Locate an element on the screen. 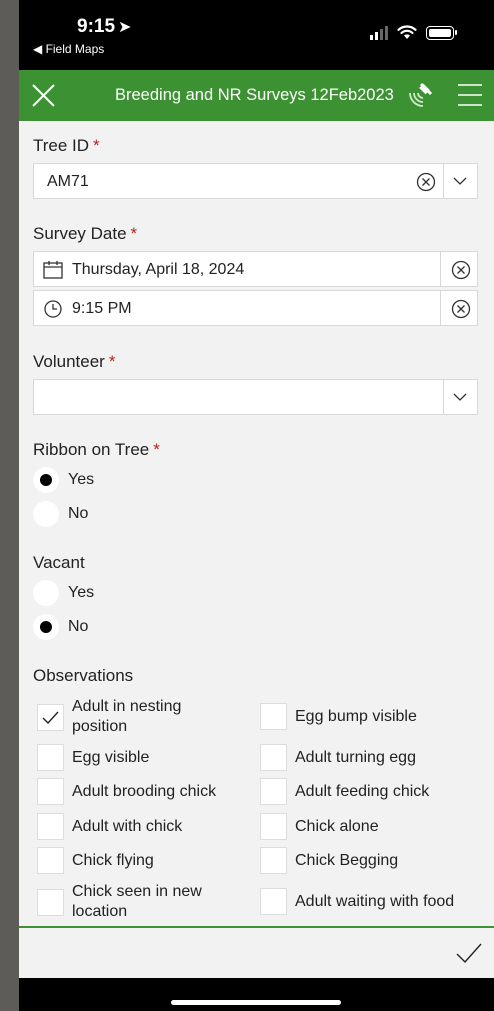 The image size is (494, 1011). checkbox-label: Chick alone is located at coordinates (337, 826).